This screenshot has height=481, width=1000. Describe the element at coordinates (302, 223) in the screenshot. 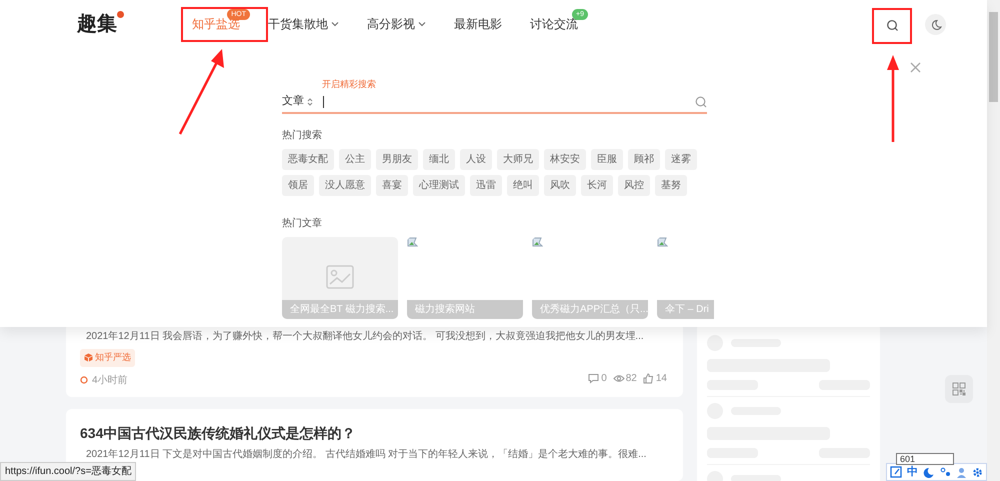

I see `section-title: 热门文章` at that location.